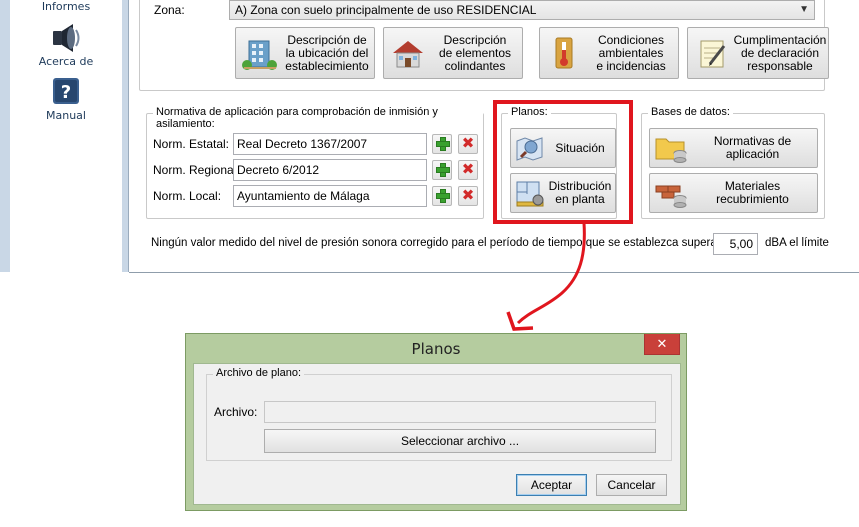  I want to click on button-label: Descripción de elementos colindantes, so click(475, 52).